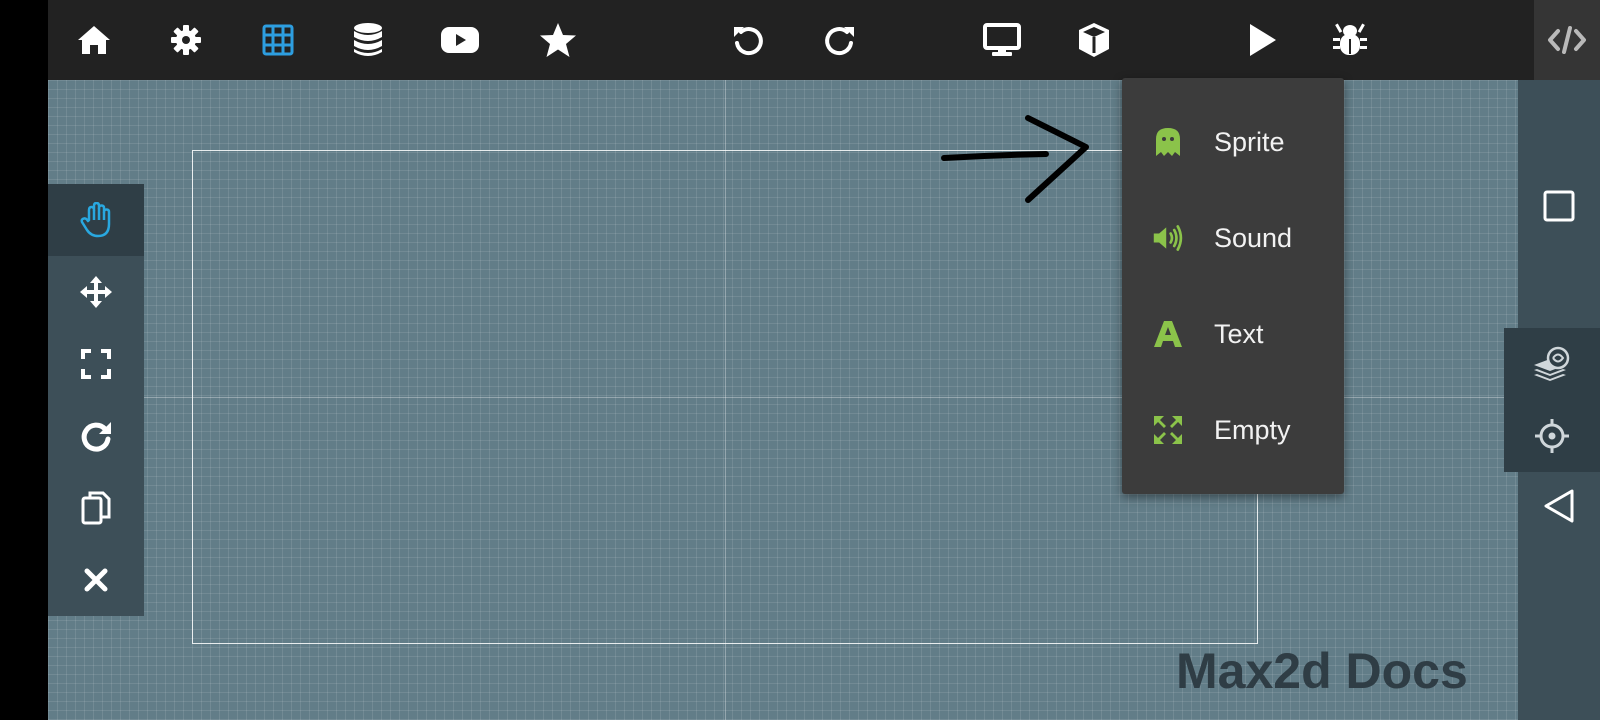 This screenshot has height=720, width=1600. I want to click on layers-button, so click(1552, 364).